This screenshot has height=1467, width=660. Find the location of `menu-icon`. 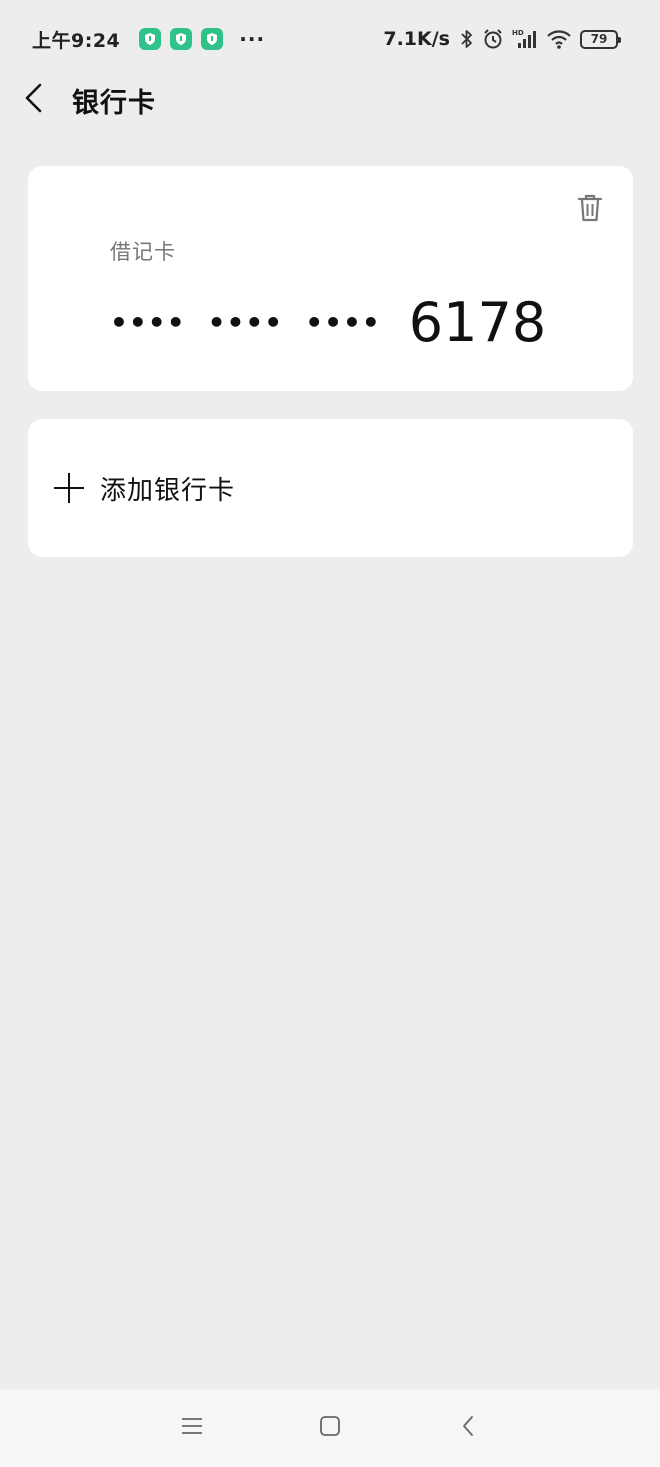

menu-icon is located at coordinates (192, 1428).